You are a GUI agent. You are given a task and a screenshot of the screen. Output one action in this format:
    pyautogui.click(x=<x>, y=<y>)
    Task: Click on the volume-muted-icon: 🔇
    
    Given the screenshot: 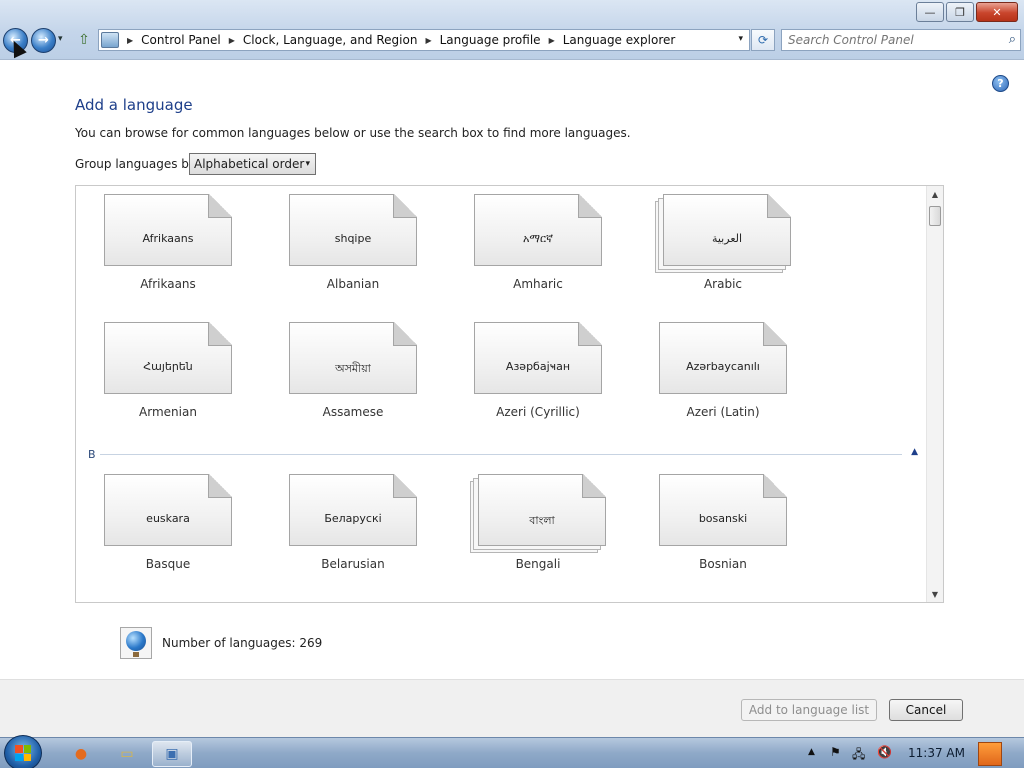 What is the action you would take?
    pyautogui.click(x=884, y=752)
    